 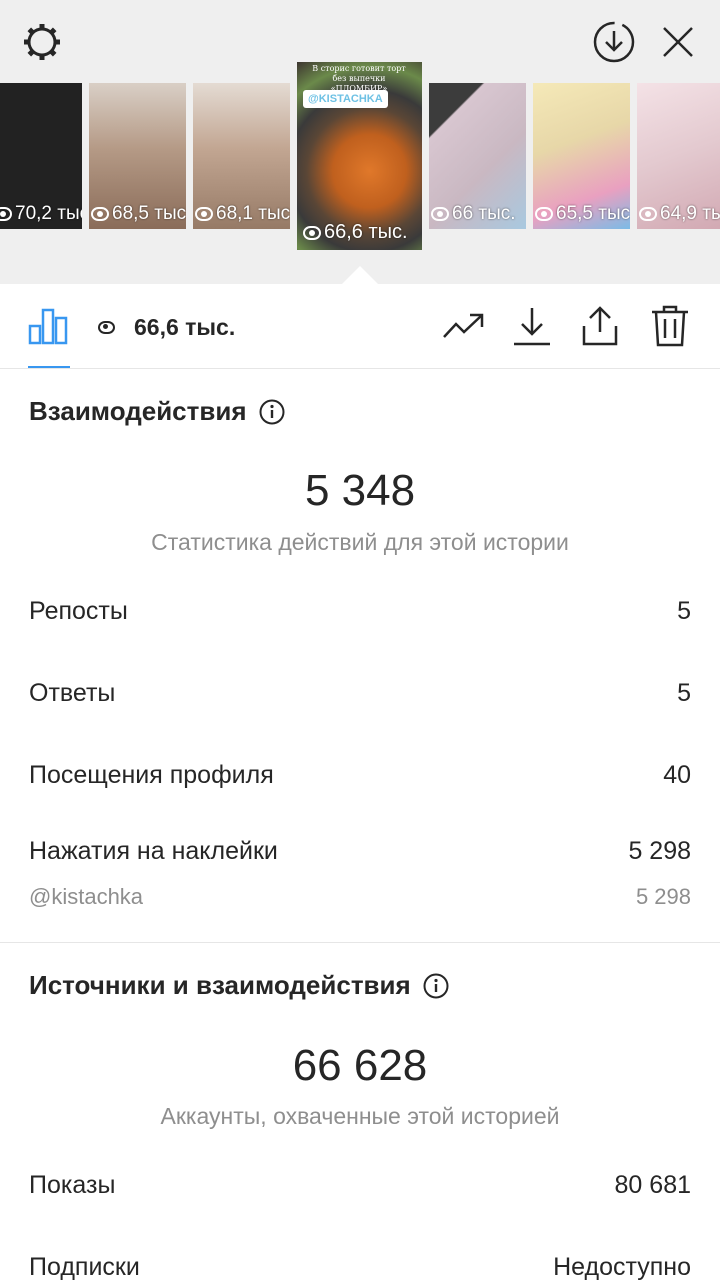 What do you see at coordinates (360, 693) in the screenshot?
I see `metric-row: Ответы 5` at bounding box center [360, 693].